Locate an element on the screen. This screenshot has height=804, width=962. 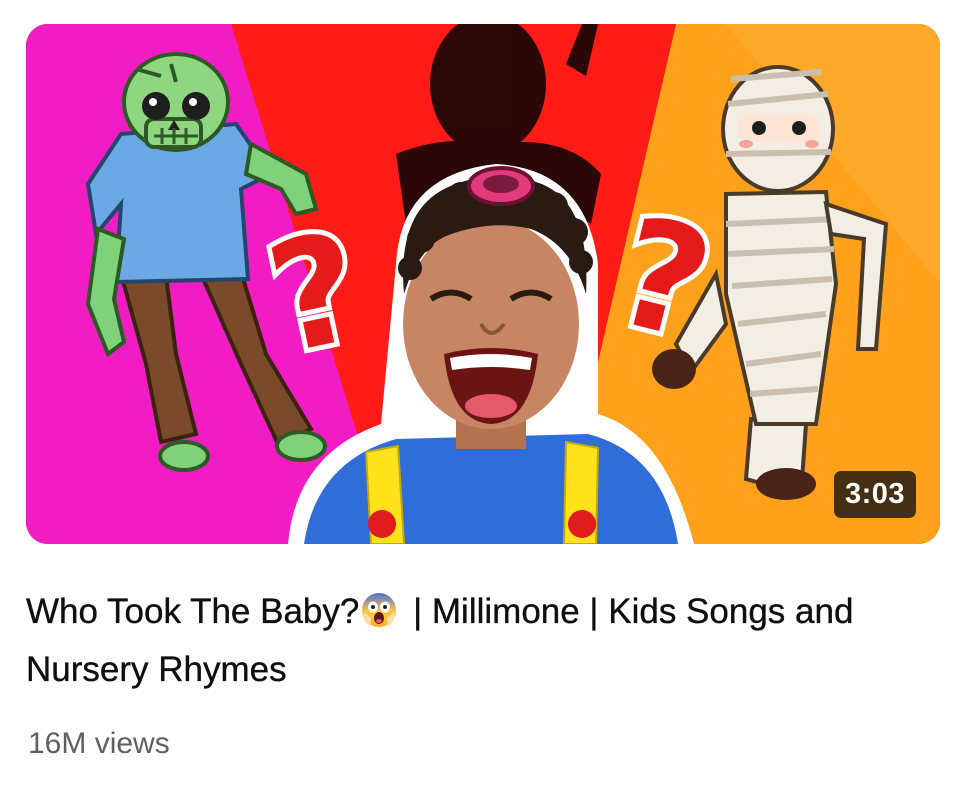
duration-badge: 3:03 is located at coordinates (874, 494).